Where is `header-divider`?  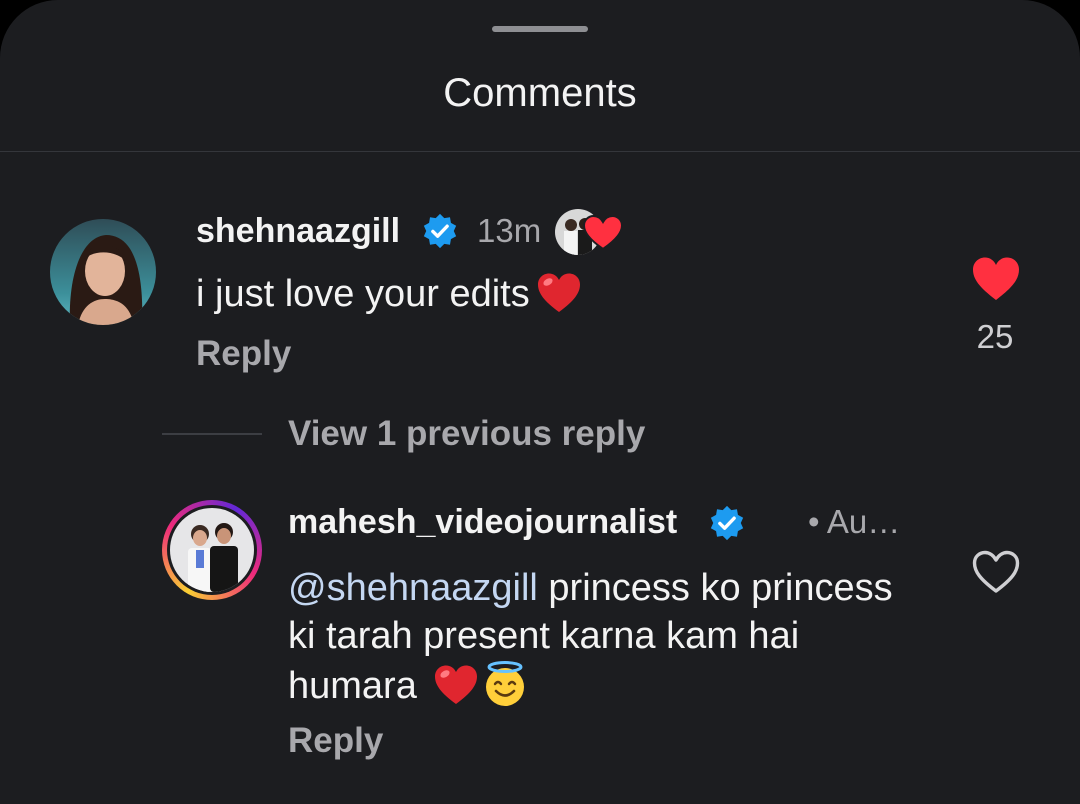 header-divider is located at coordinates (540, 151).